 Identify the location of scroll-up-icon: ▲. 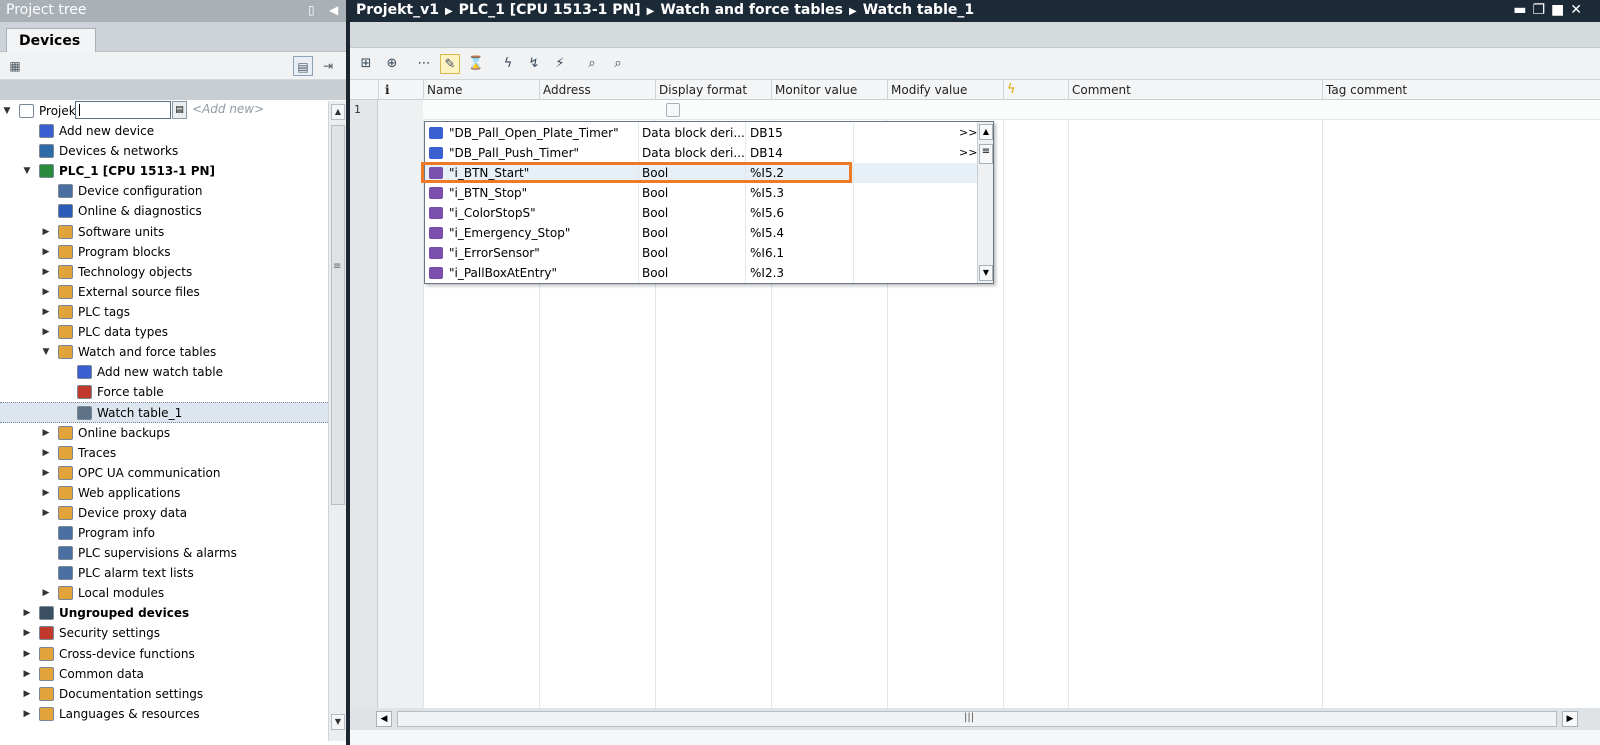
(338, 112).